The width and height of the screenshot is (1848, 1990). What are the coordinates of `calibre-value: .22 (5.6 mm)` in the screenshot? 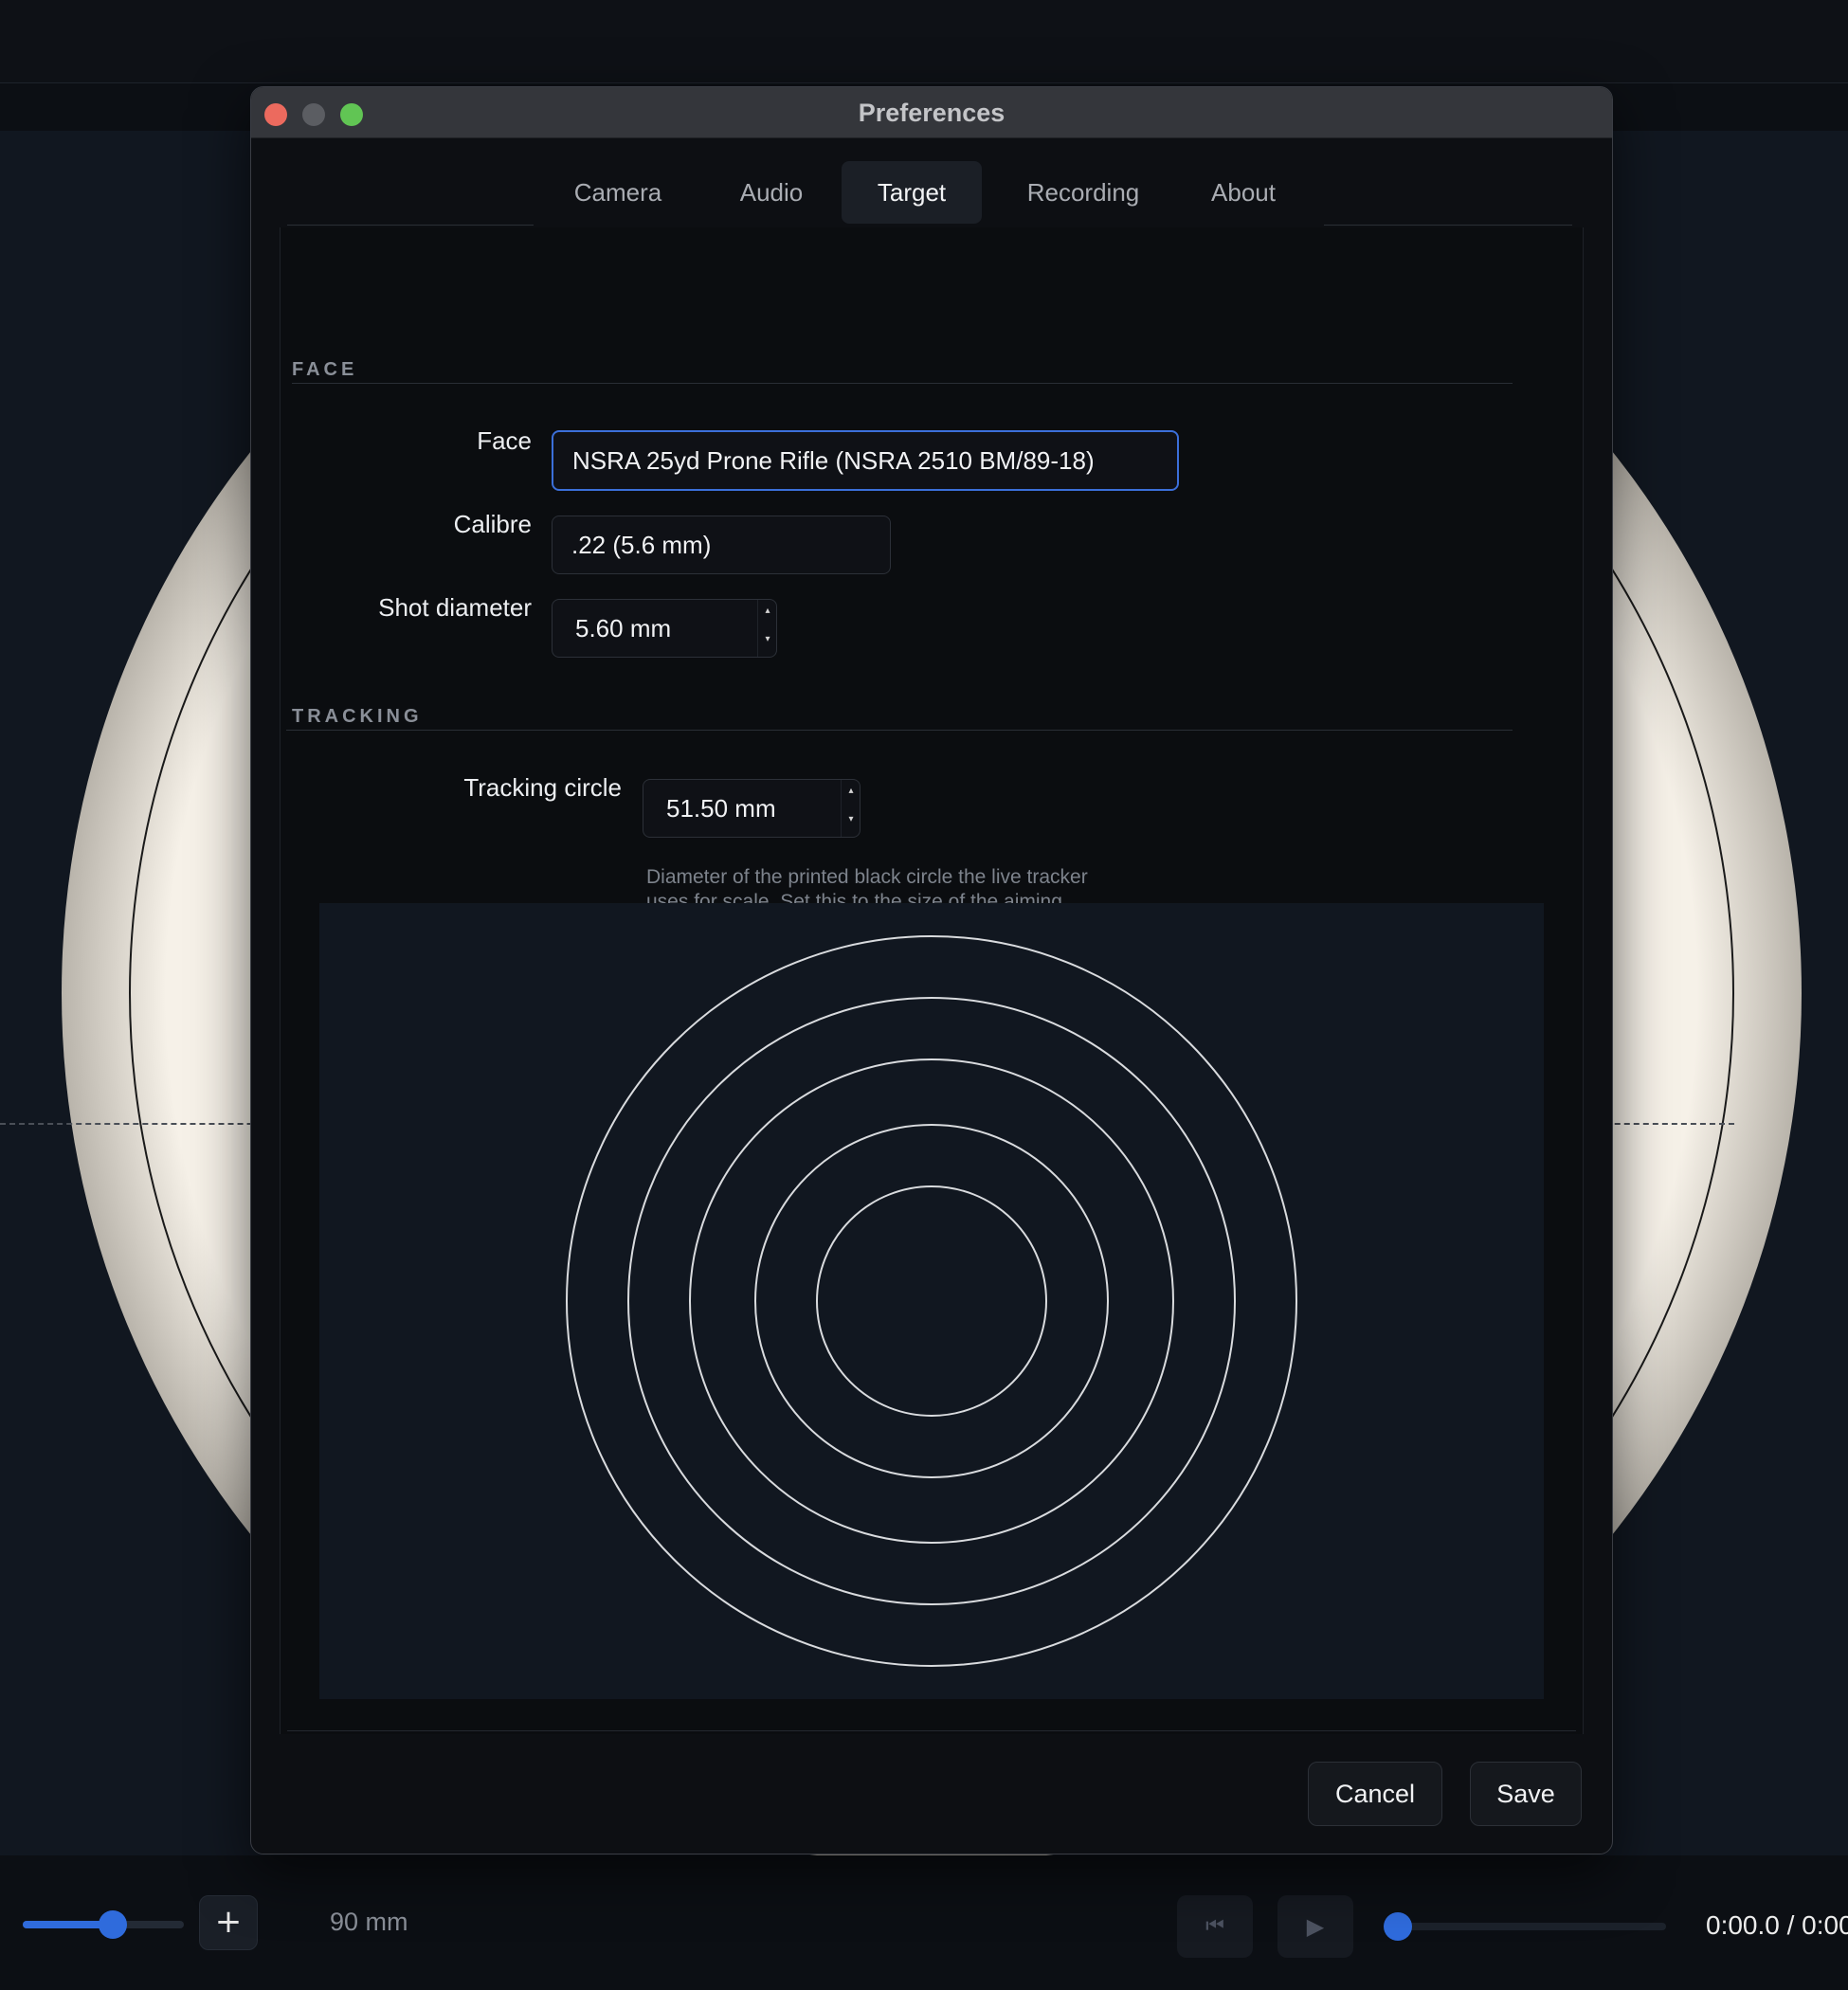 It's located at (641, 544).